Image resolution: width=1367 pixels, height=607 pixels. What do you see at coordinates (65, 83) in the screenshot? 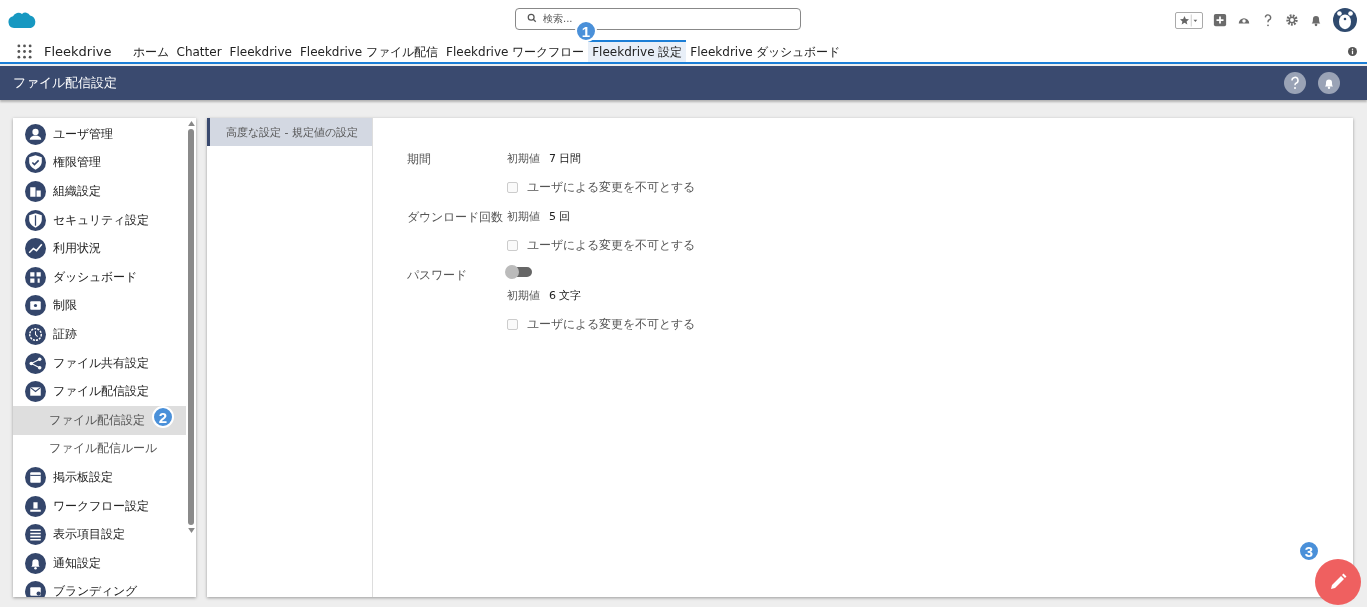
I see `page-title: ファイル配信設定` at bounding box center [65, 83].